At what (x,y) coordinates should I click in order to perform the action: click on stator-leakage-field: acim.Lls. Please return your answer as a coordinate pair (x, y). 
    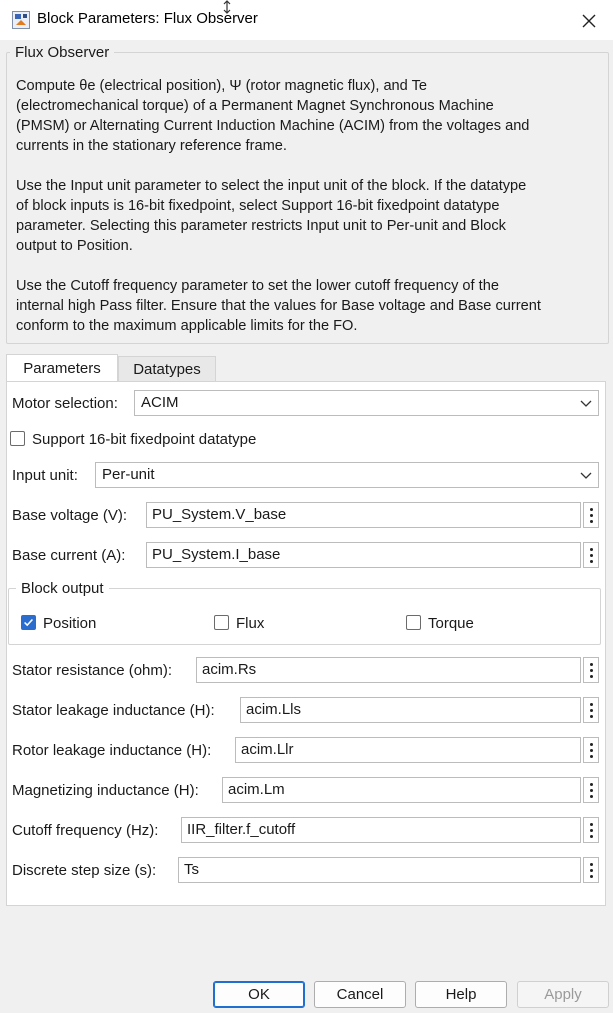
    Looking at the image, I should click on (410, 710).